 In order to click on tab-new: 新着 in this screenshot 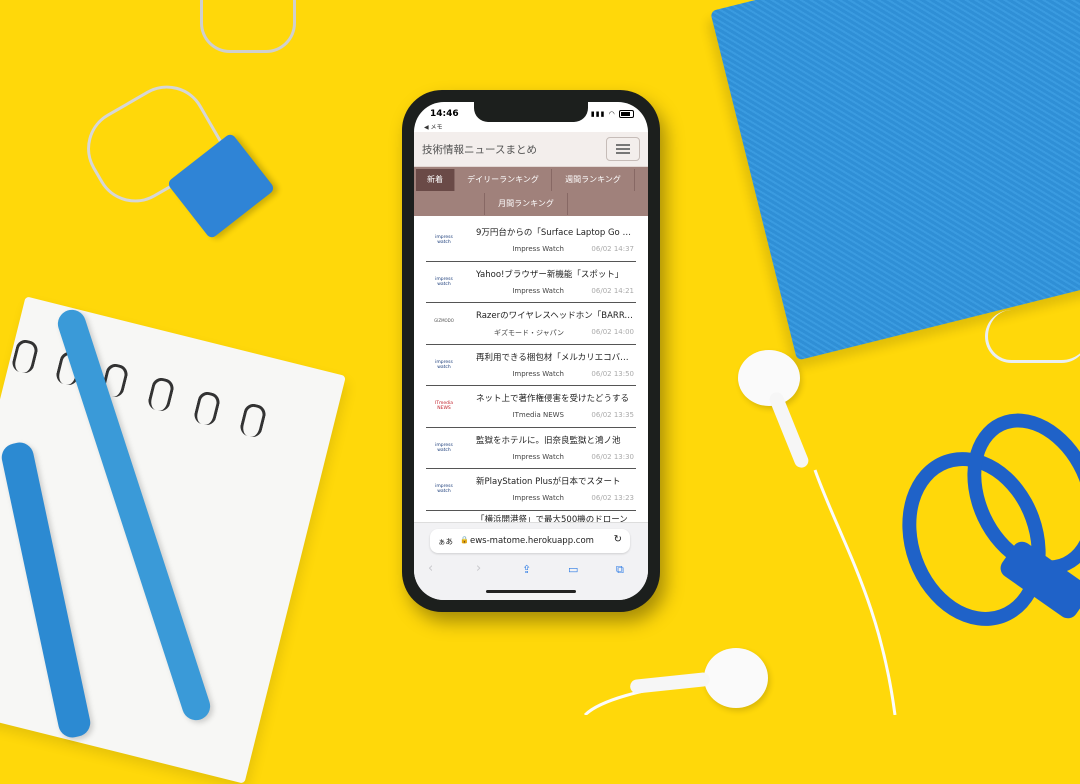, I will do `click(435, 180)`.